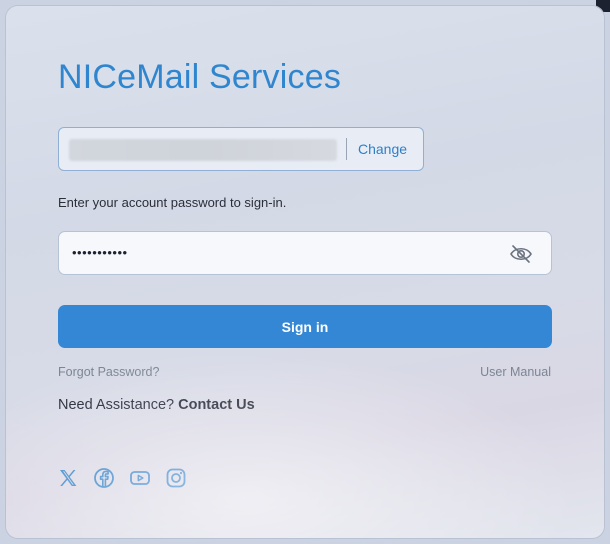  I want to click on social-links, so click(122, 478).